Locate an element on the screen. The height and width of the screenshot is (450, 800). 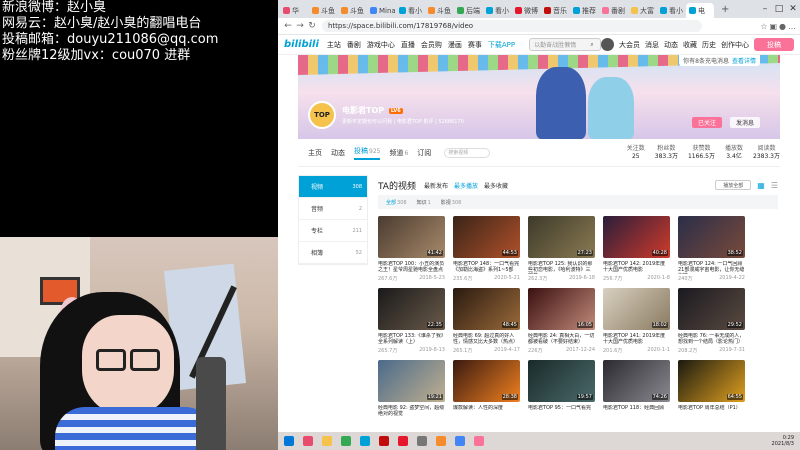
profile-icon: ● is located at coordinates (782, 26).